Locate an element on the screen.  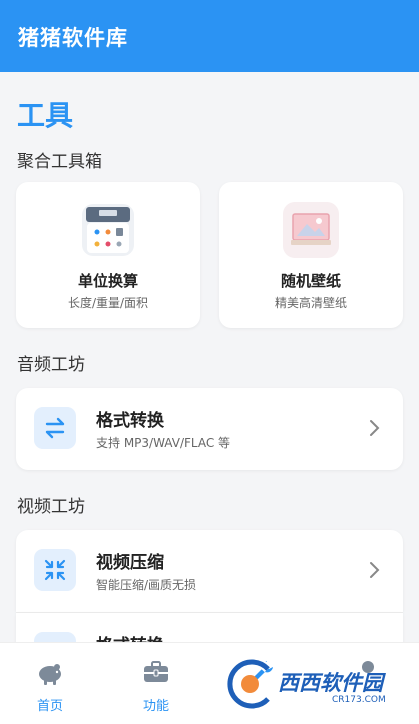
tool-description: 长度/重量/面积 is located at coordinates (108, 303).